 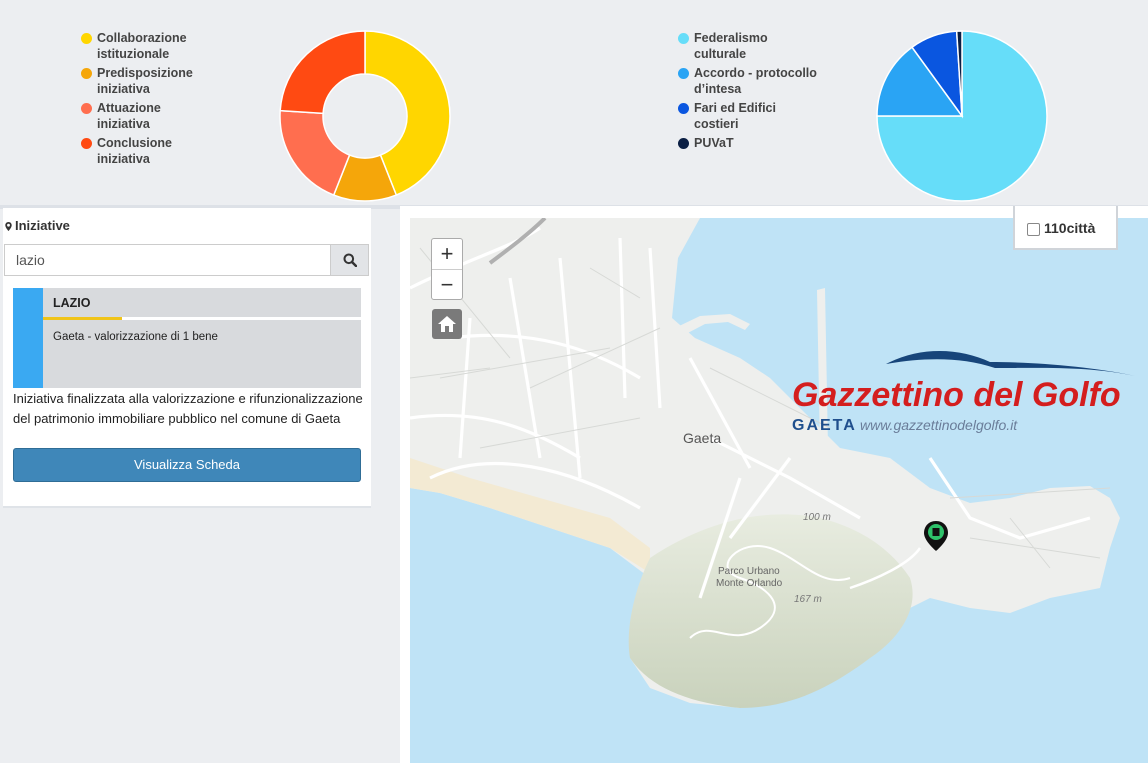 I want to click on search-box, so click(x=186, y=260).